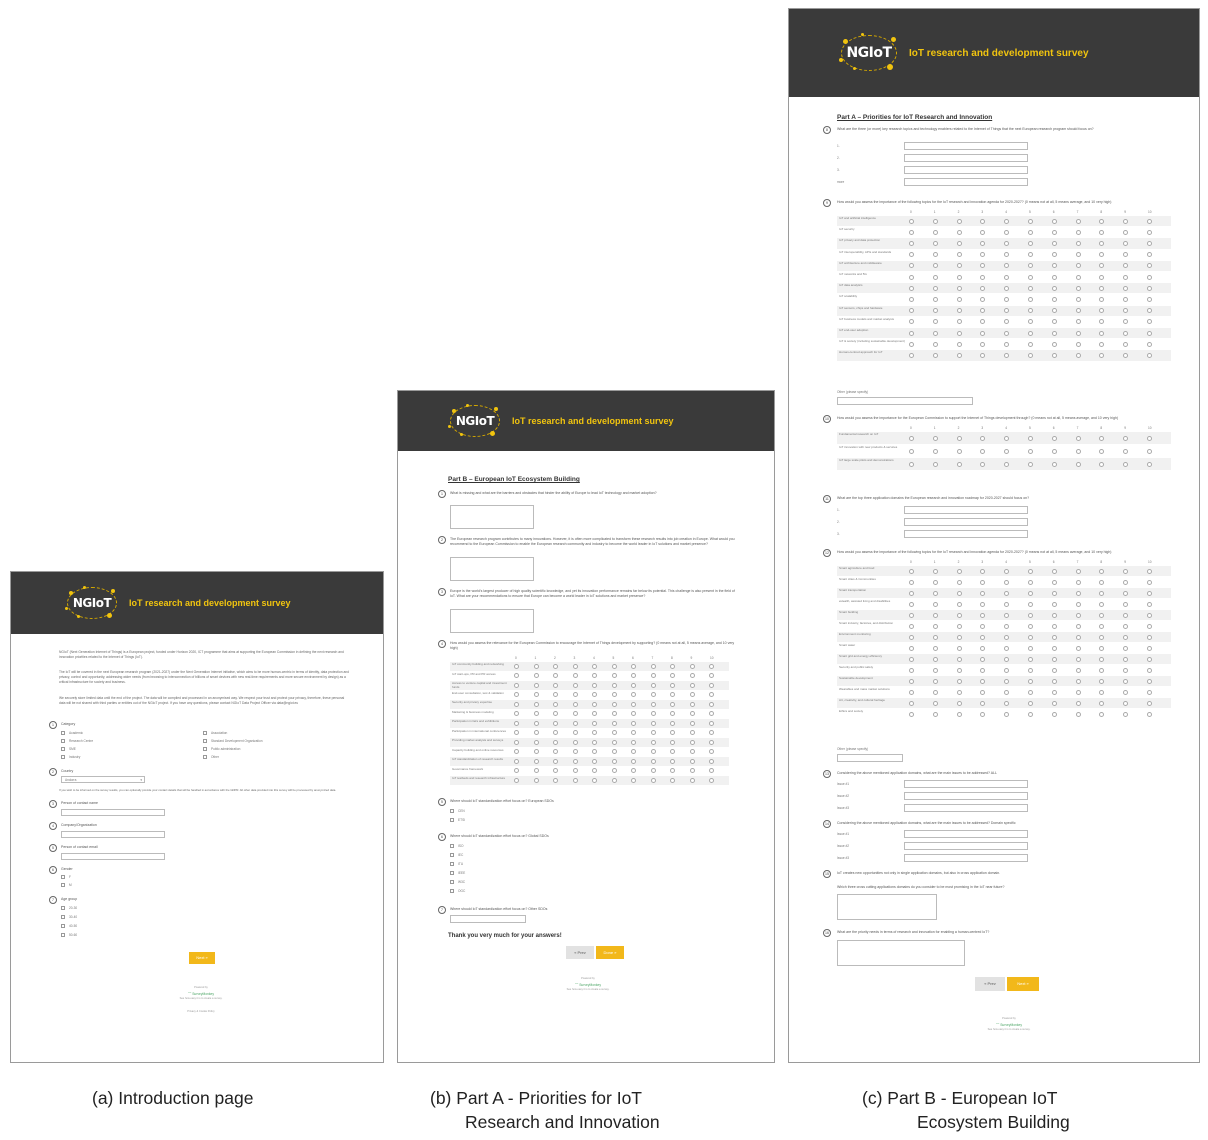 This screenshot has height=1140, width=1208. Describe the element at coordinates (901, 953) in the screenshot. I see `human-centred-textarea` at that location.